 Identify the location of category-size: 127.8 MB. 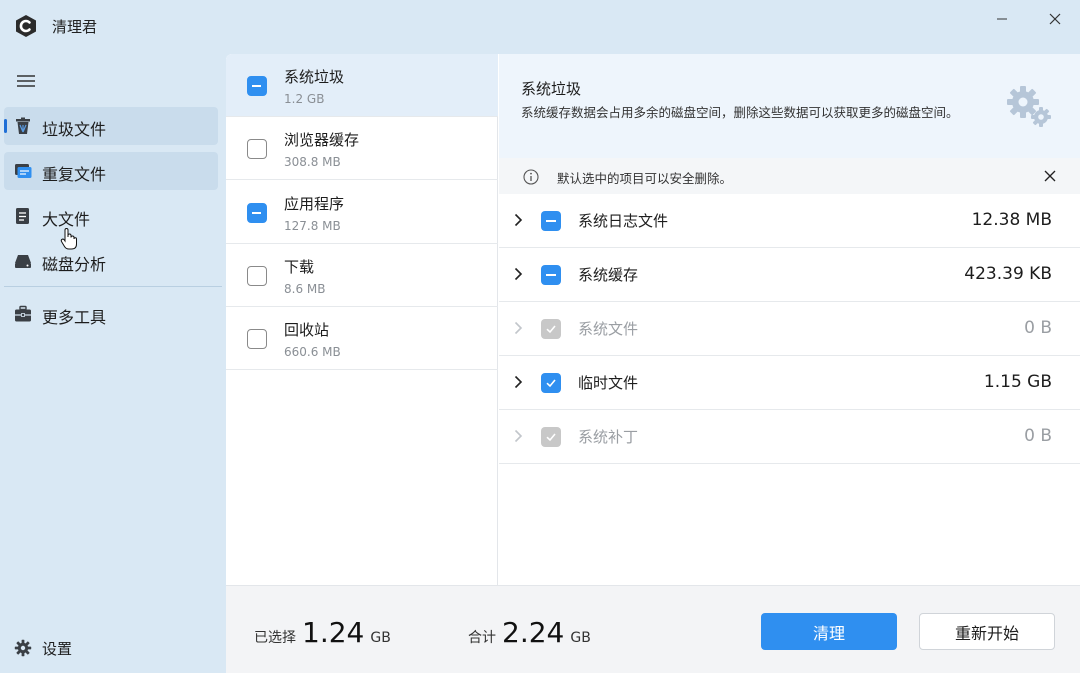
(312, 226).